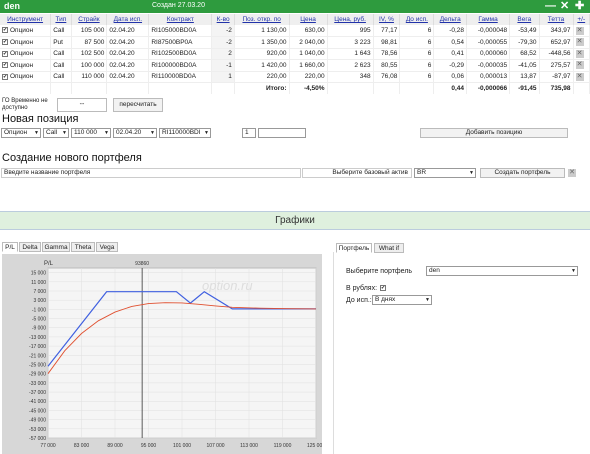 The image size is (590, 454). What do you see at coordinates (417, 19) in the screenshot?
I see `column-header: До исп.` at bounding box center [417, 19].